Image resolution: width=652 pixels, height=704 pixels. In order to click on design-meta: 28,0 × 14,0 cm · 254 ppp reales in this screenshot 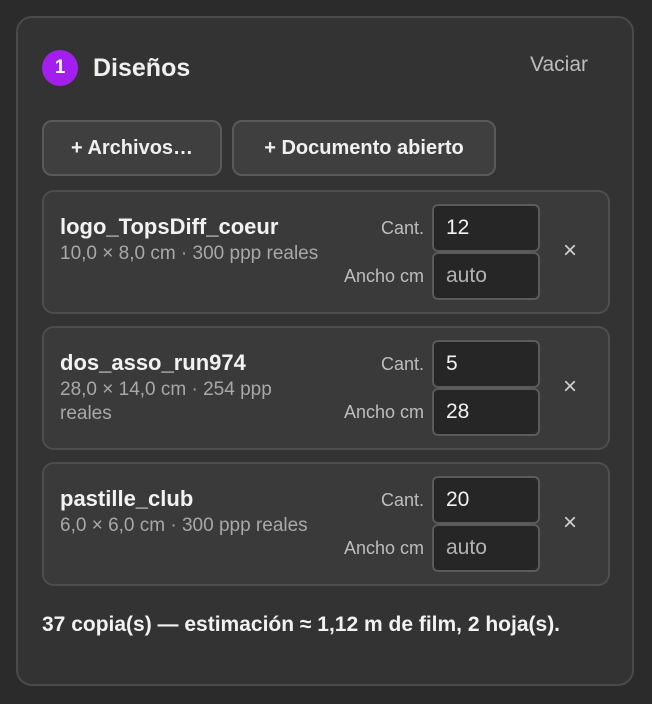, I will do `click(166, 401)`.